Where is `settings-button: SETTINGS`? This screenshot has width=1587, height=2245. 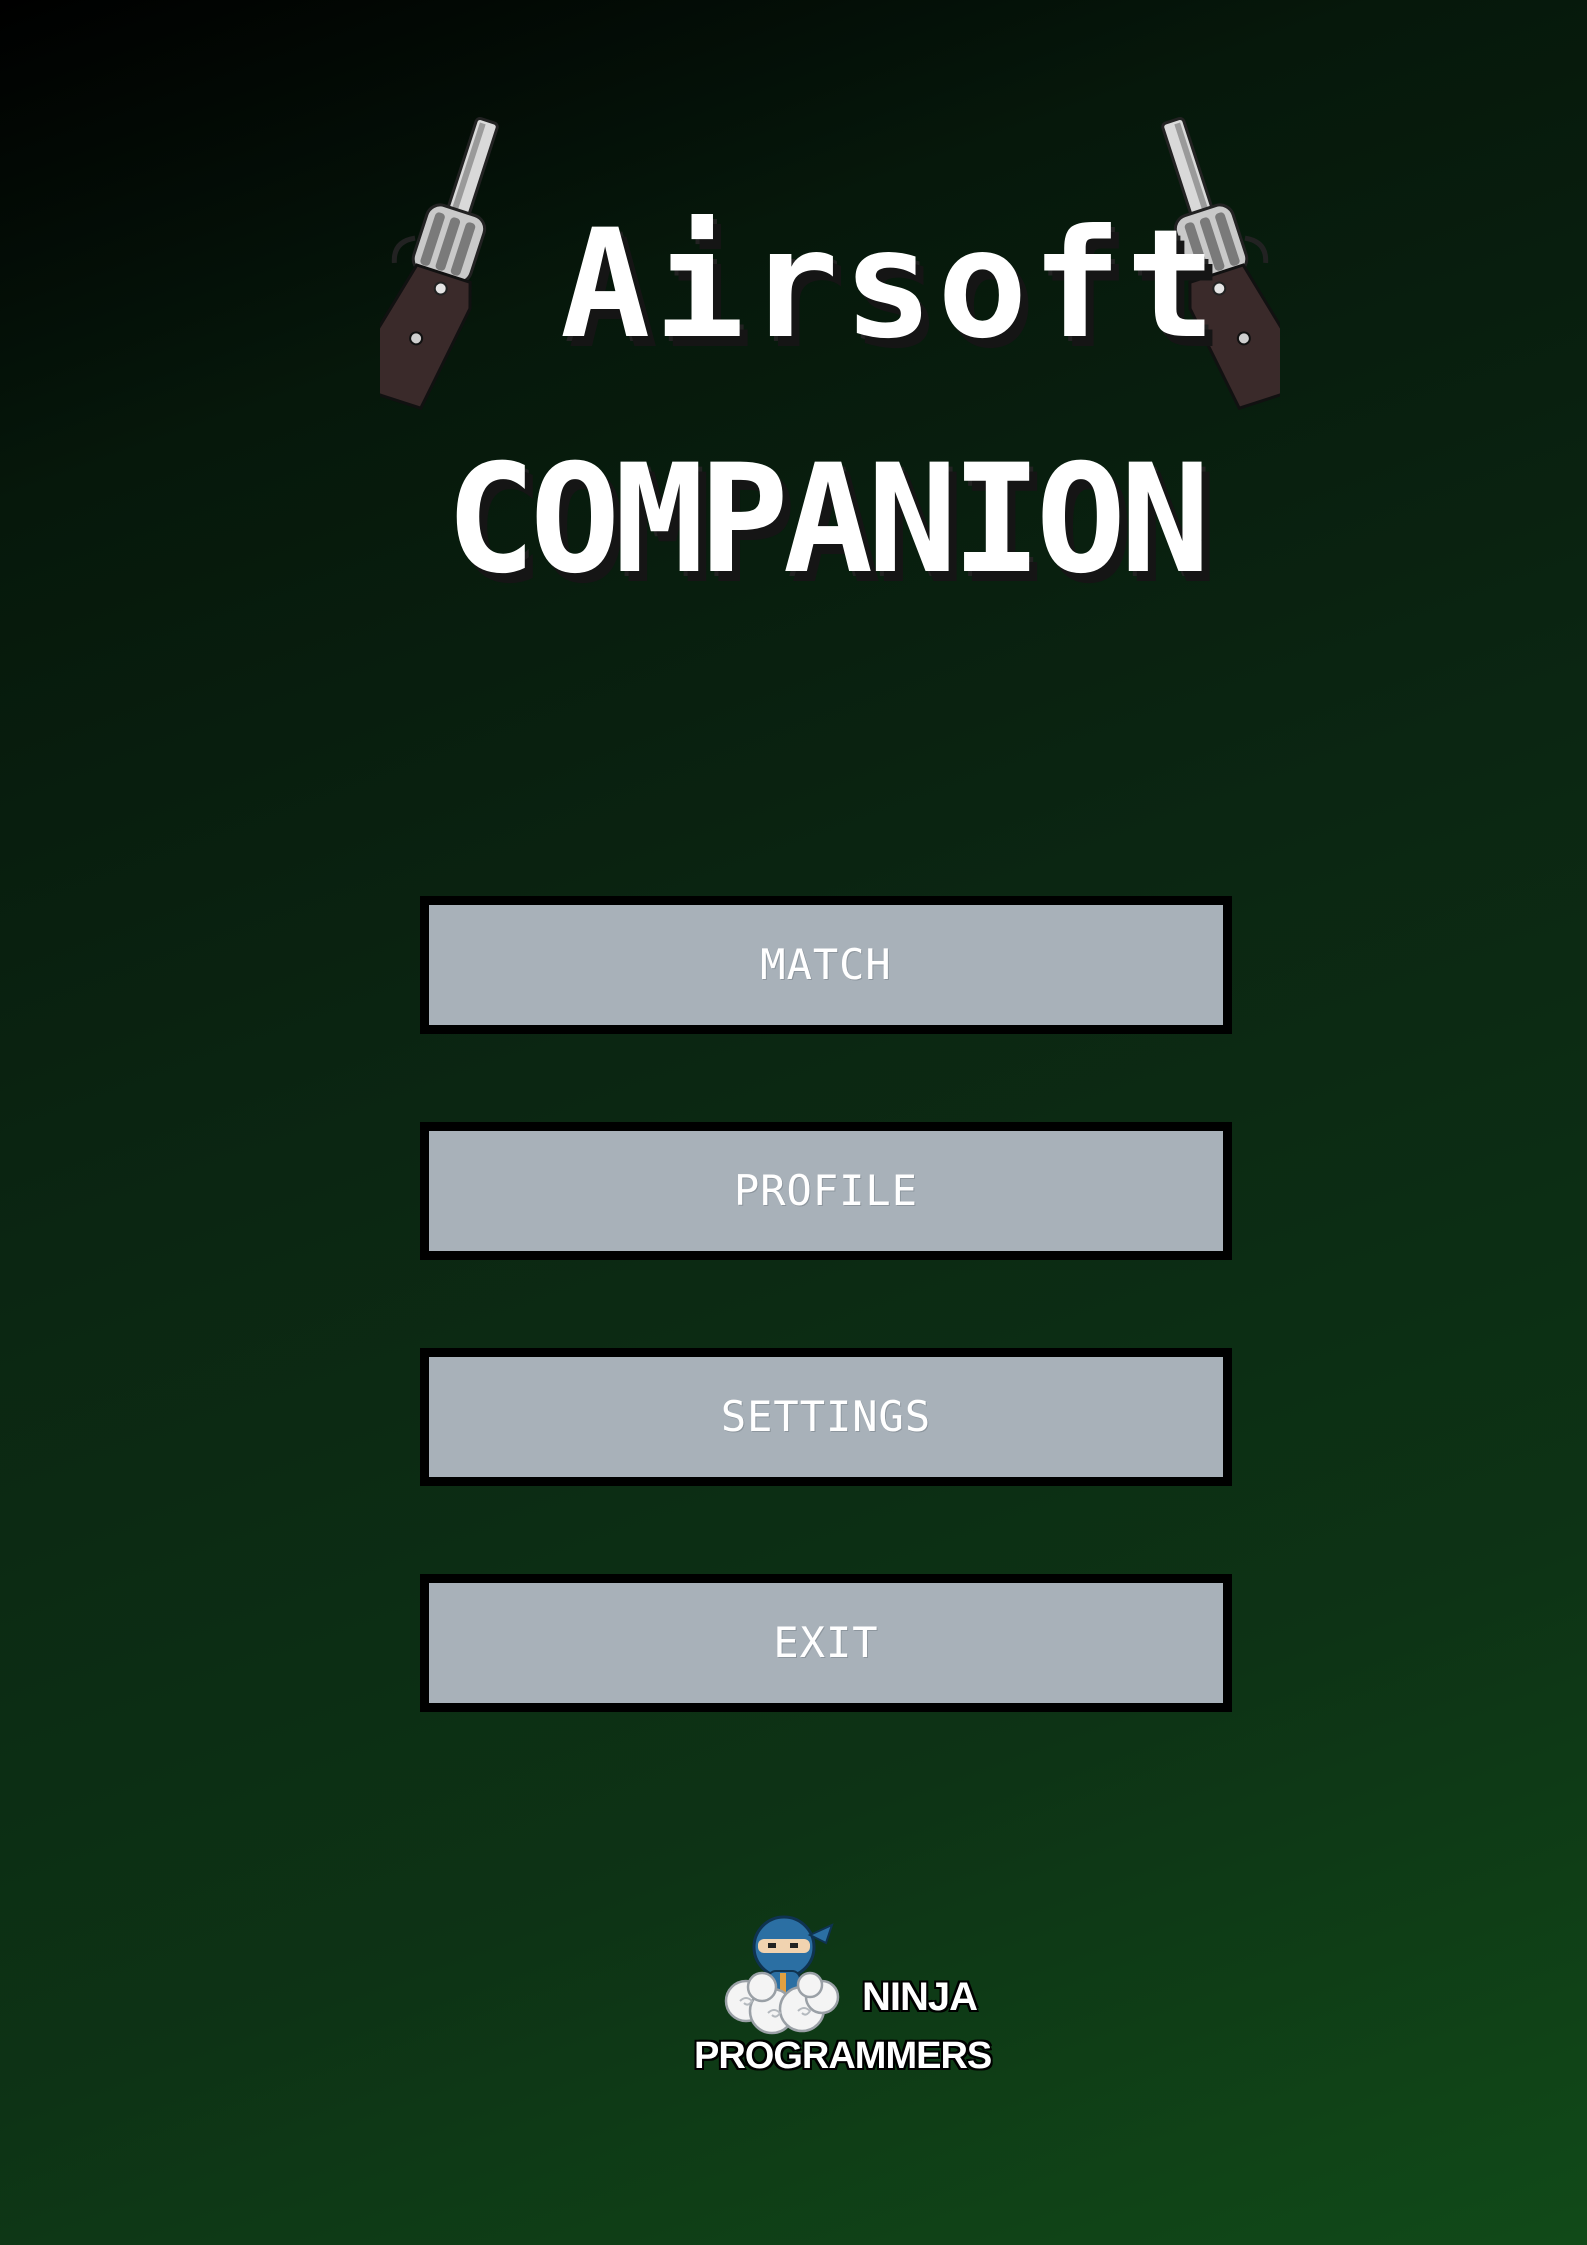 settings-button: SETTINGS is located at coordinates (826, 1417).